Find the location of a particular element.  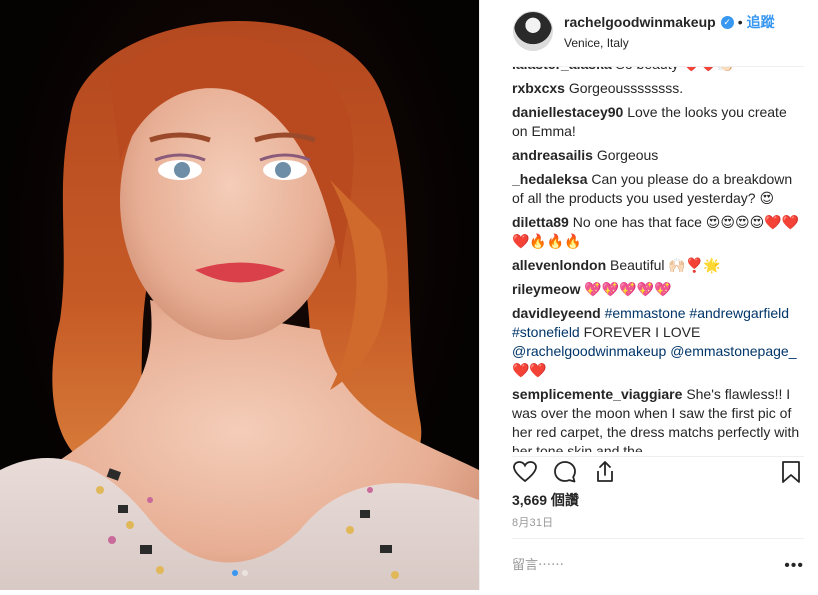

comment-username: rxbxcxs is located at coordinates (538, 88).